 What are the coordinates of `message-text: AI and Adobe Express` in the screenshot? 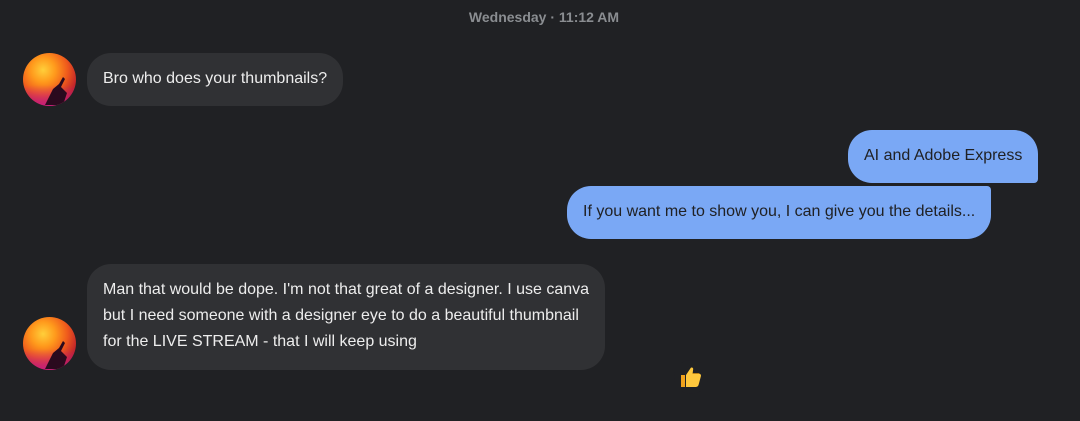 It's located at (943, 155).